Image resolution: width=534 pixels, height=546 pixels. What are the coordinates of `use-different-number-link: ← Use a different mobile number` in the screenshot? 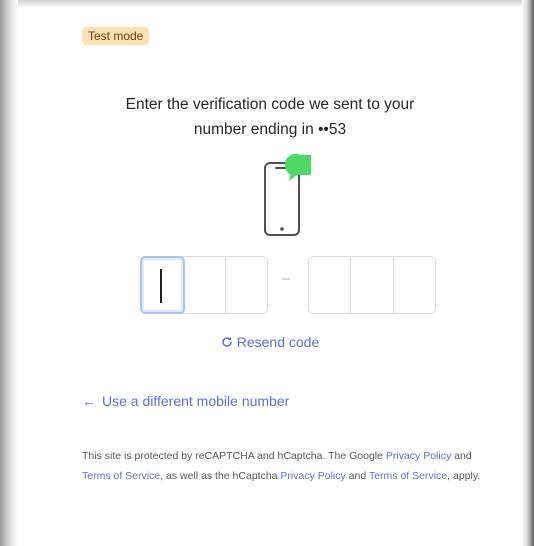 It's located at (185, 401).